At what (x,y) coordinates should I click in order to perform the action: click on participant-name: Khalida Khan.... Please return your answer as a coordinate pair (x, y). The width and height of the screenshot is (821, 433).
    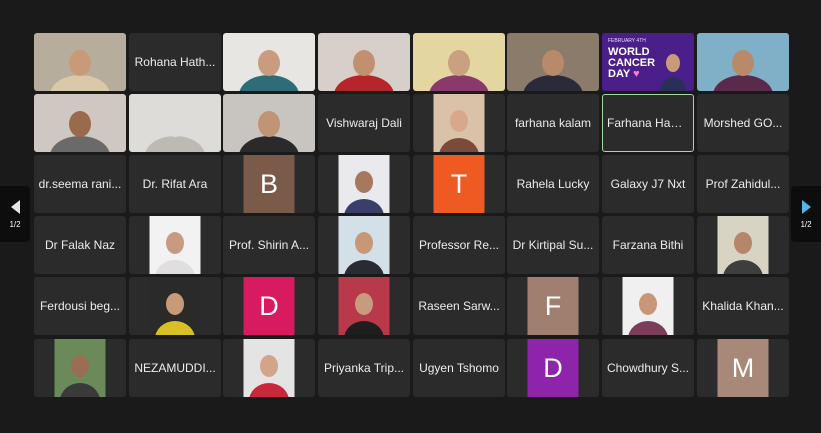
    Looking at the image, I should click on (743, 306).